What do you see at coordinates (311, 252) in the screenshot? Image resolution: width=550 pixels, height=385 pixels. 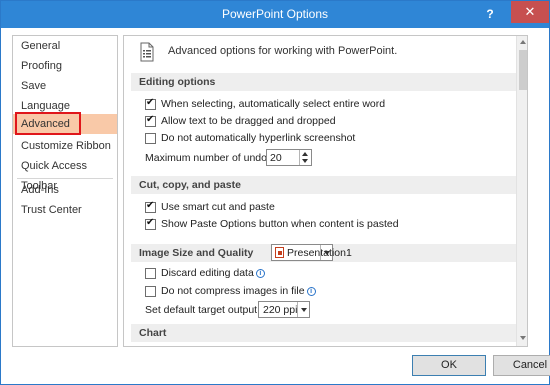 I see `presentation-select: Presentation1` at bounding box center [311, 252].